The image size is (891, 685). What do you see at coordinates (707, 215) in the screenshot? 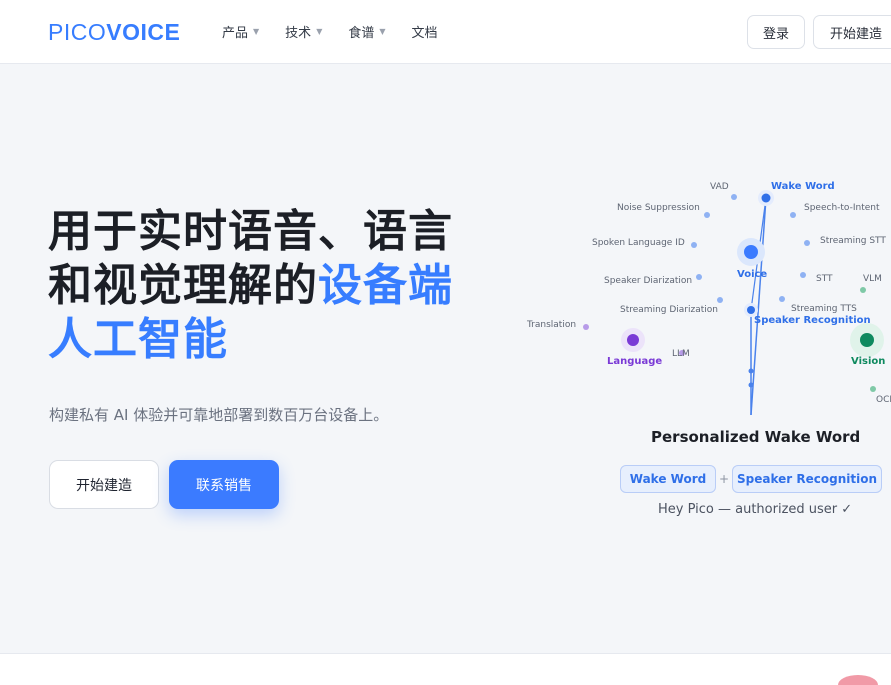
I see `noise-suppression-dot` at bounding box center [707, 215].